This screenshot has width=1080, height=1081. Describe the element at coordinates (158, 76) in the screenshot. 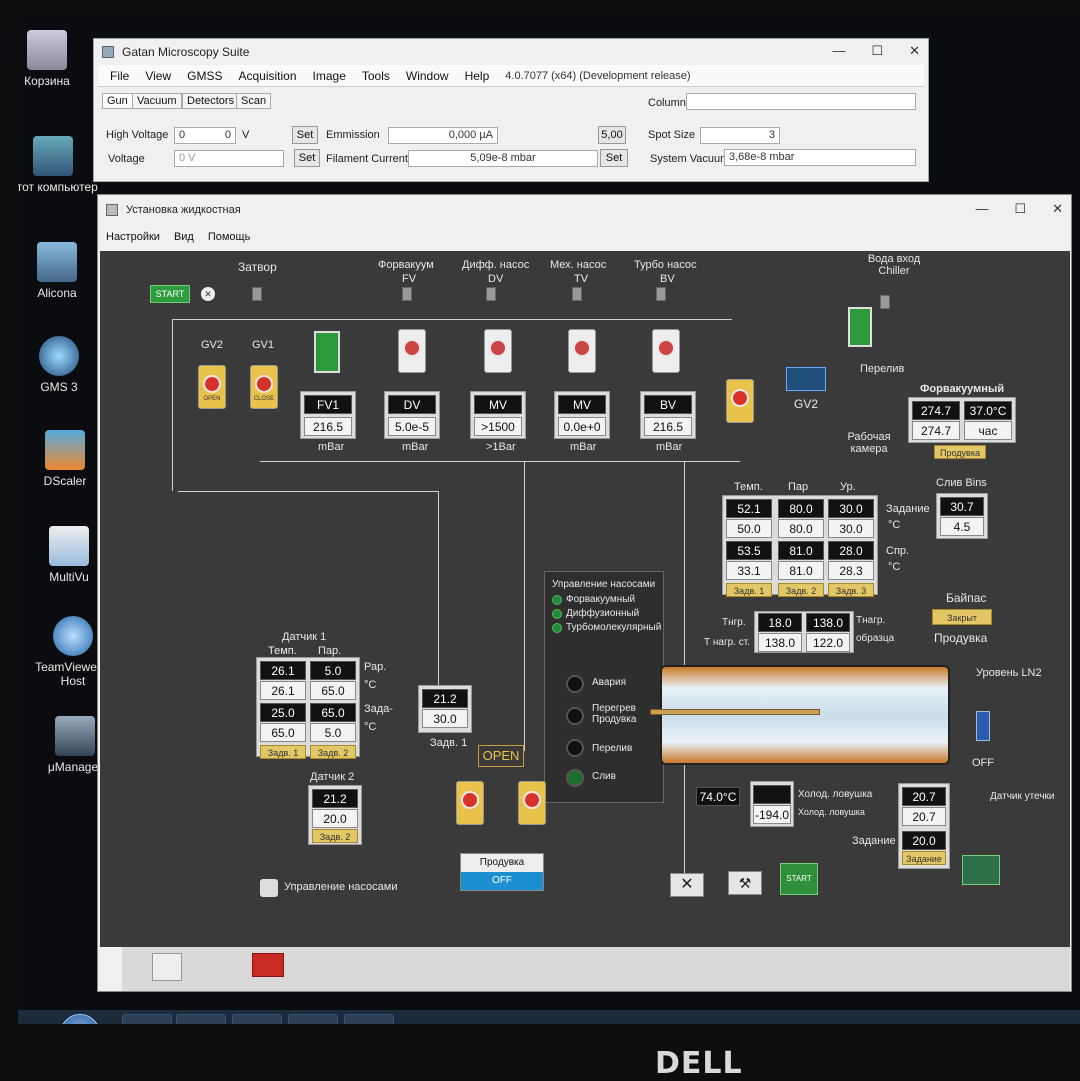

I see `menu-view: View` at that location.